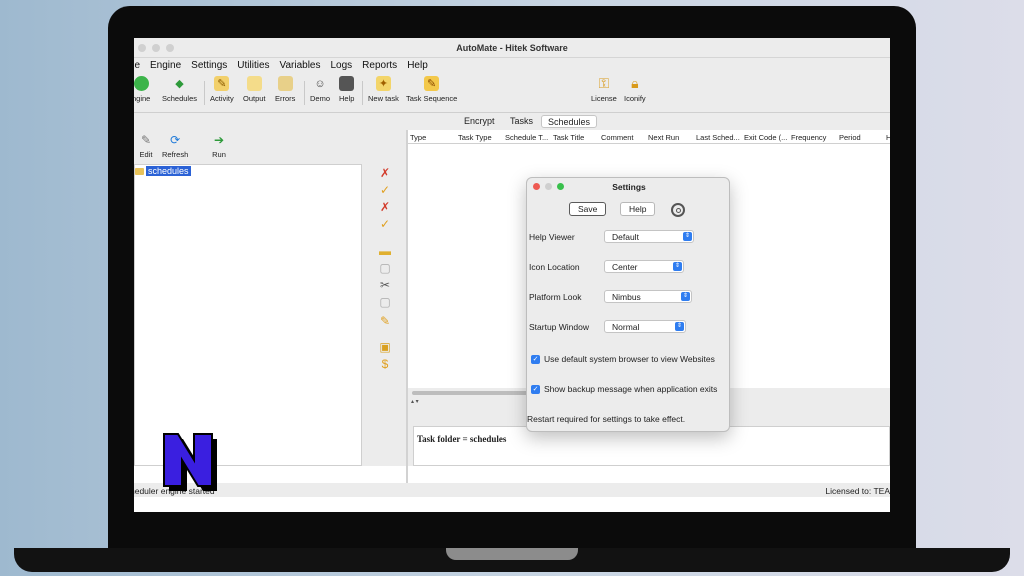 Image resolution: width=1024 pixels, height=576 pixels. I want to click on column-header: Frequency, so click(808, 137).